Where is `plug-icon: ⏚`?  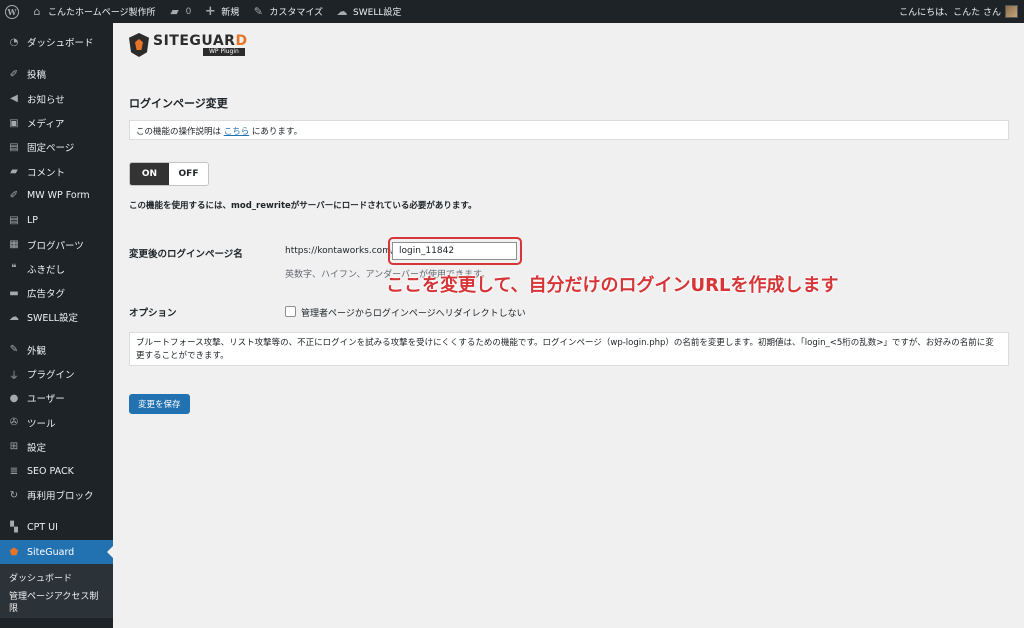
plug-icon: ⏚ is located at coordinates (14, 376).